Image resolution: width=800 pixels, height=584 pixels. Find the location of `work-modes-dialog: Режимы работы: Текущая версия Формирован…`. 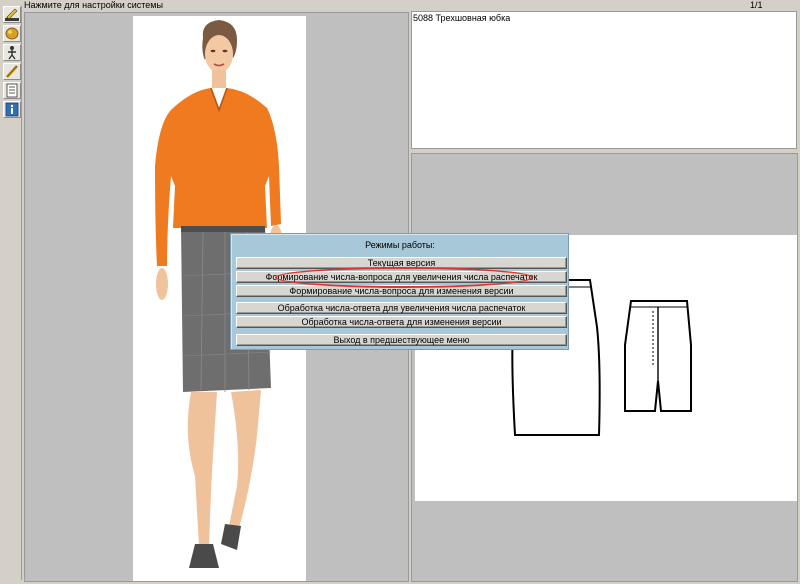

work-modes-dialog: Режимы работы: Текущая версия Формирован… is located at coordinates (399, 291).